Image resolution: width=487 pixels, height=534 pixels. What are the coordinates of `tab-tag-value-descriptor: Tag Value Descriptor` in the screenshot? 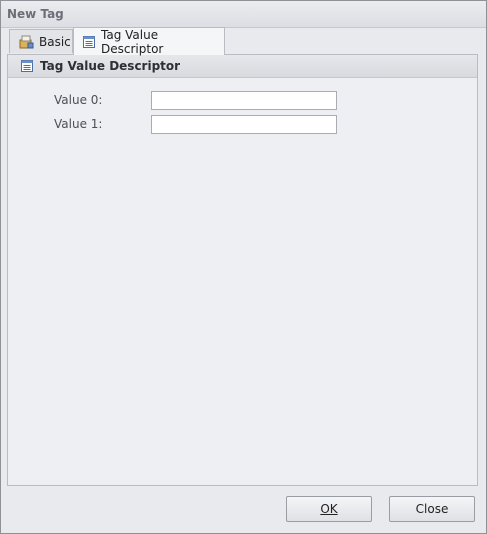 It's located at (149, 41).